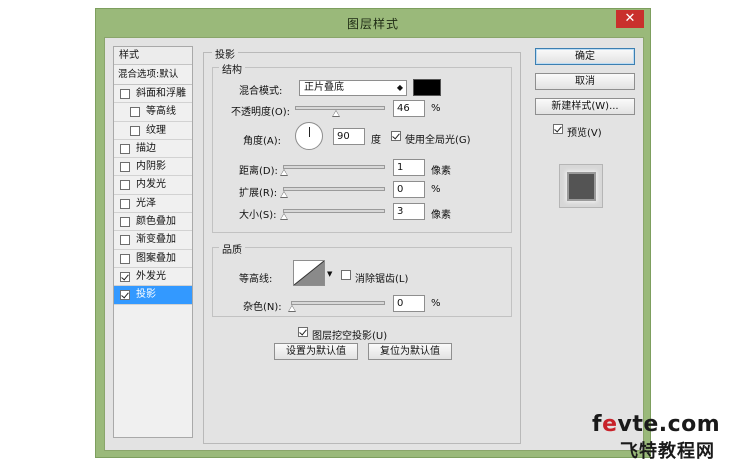 The height and width of the screenshot is (473, 750). What do you see at coordinates (156, 222) in the screenshot?
I see `style-item-label: 颜色叠加` at bounding box center [156, 222].